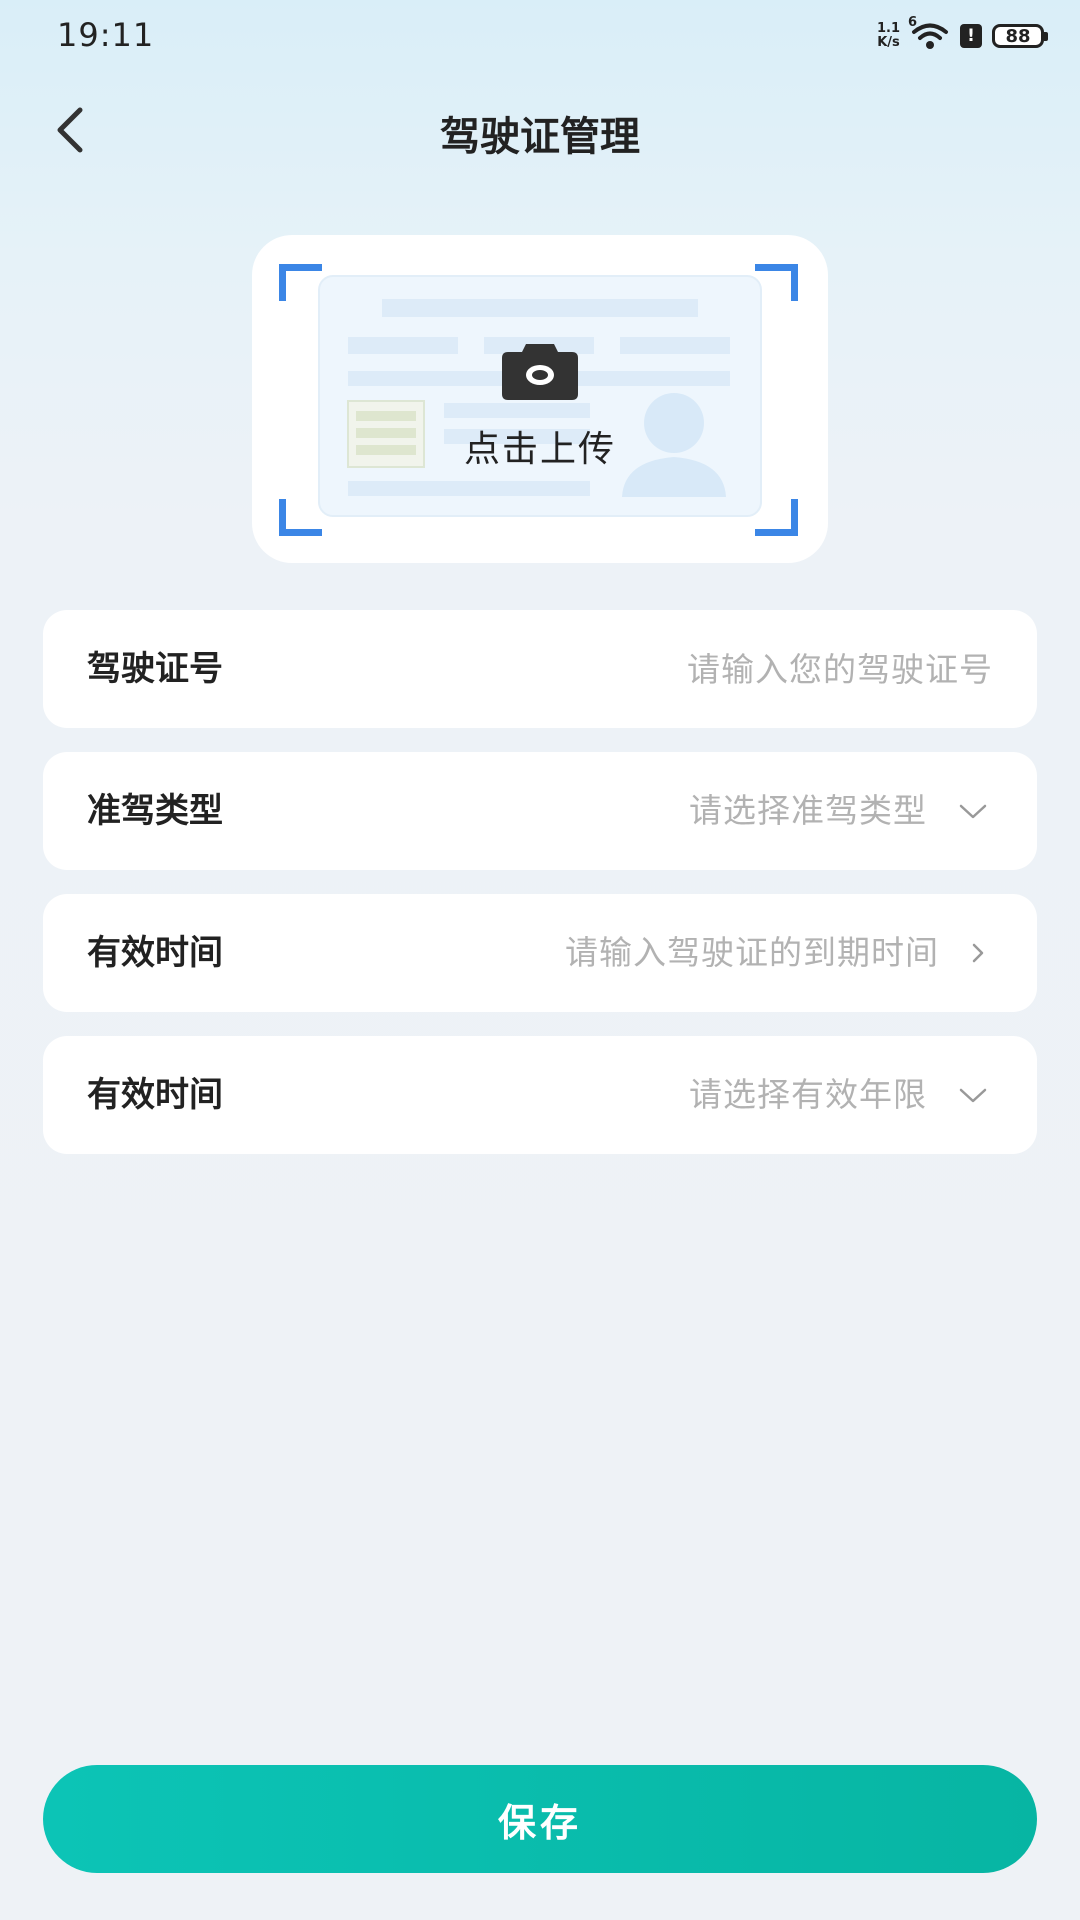 The image size is (1080, 1920). I want to click on license-number-input, so click(713, 669).